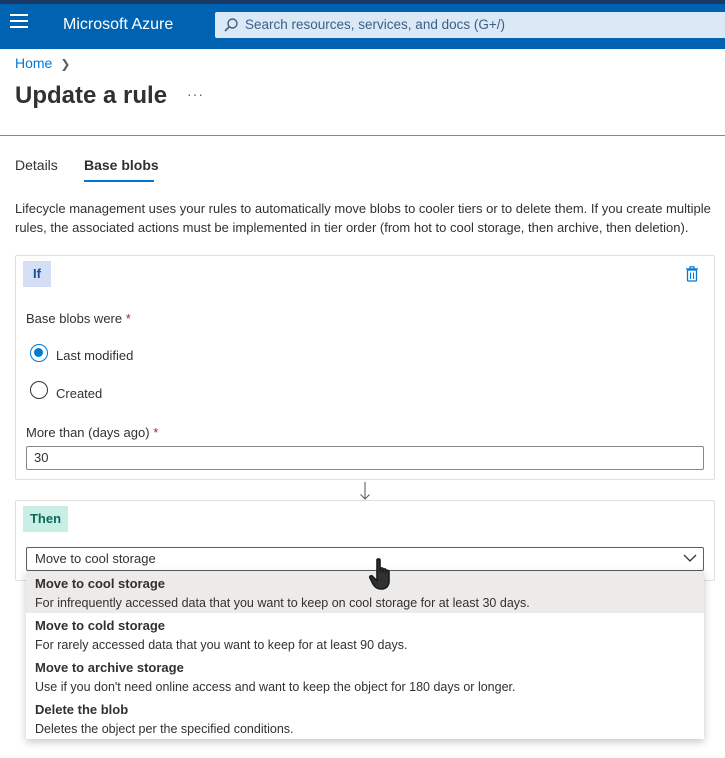  What do you see at coordinates (109, 667) in the screenshot?
I see `option-title: Move to archive storage` at bounding box center [109, 667].